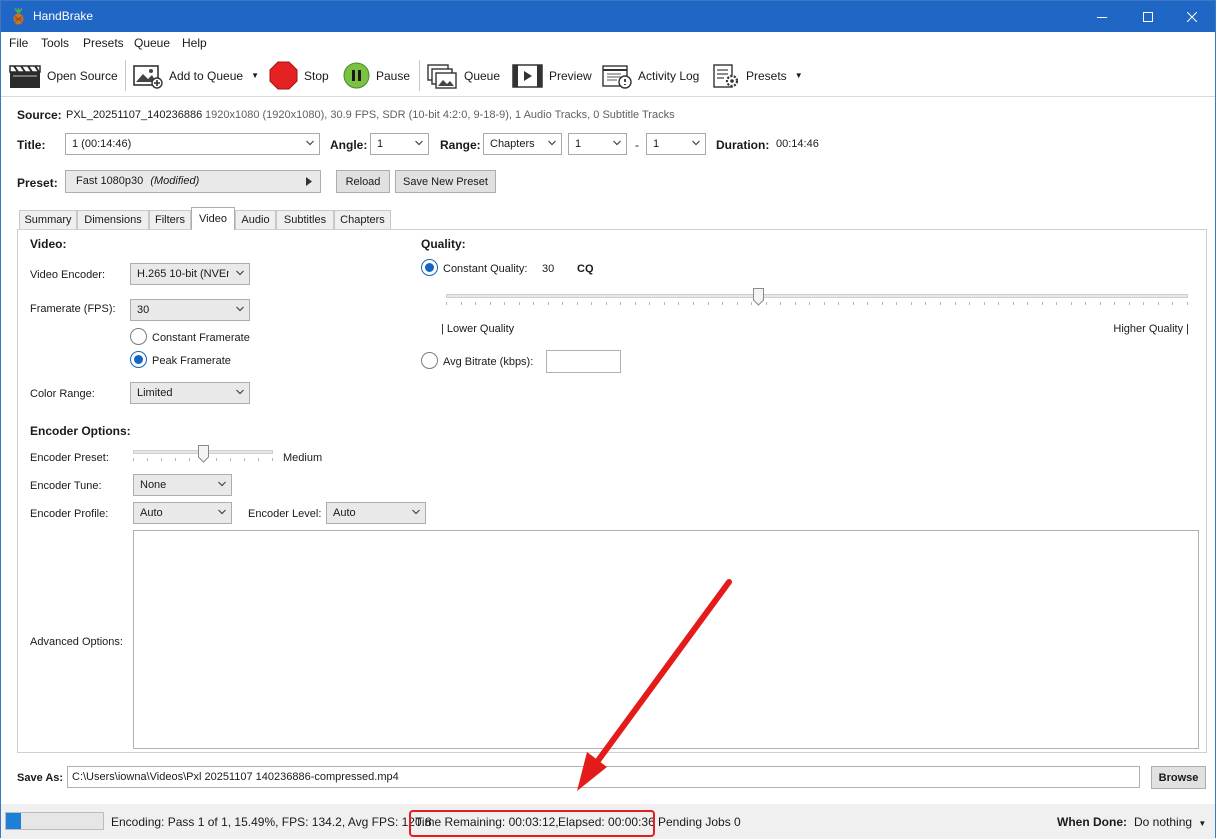 The height and width of the screenshot is (839, 1216). What do you see at coordinates (18, 43) in the screenshot?
I see `menu-file: File` at bounding box center [18, 43].